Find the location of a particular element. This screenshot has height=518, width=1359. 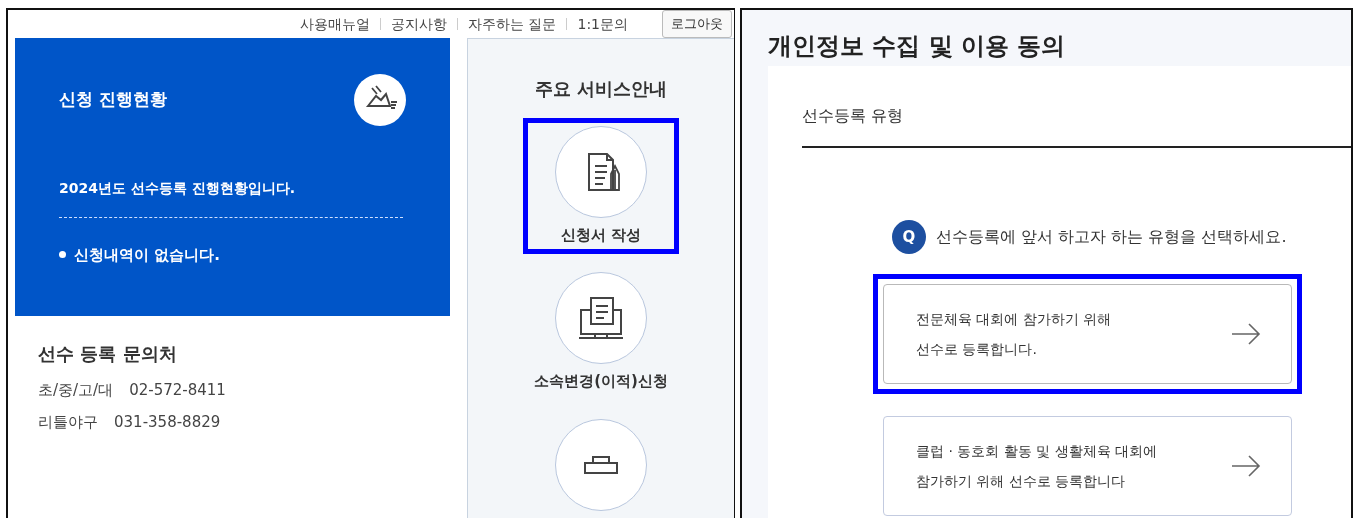

option-card: 전문체육 대회에 참가하기 위해 선수로 등록합니다. is located at coordinates (1087, 334).